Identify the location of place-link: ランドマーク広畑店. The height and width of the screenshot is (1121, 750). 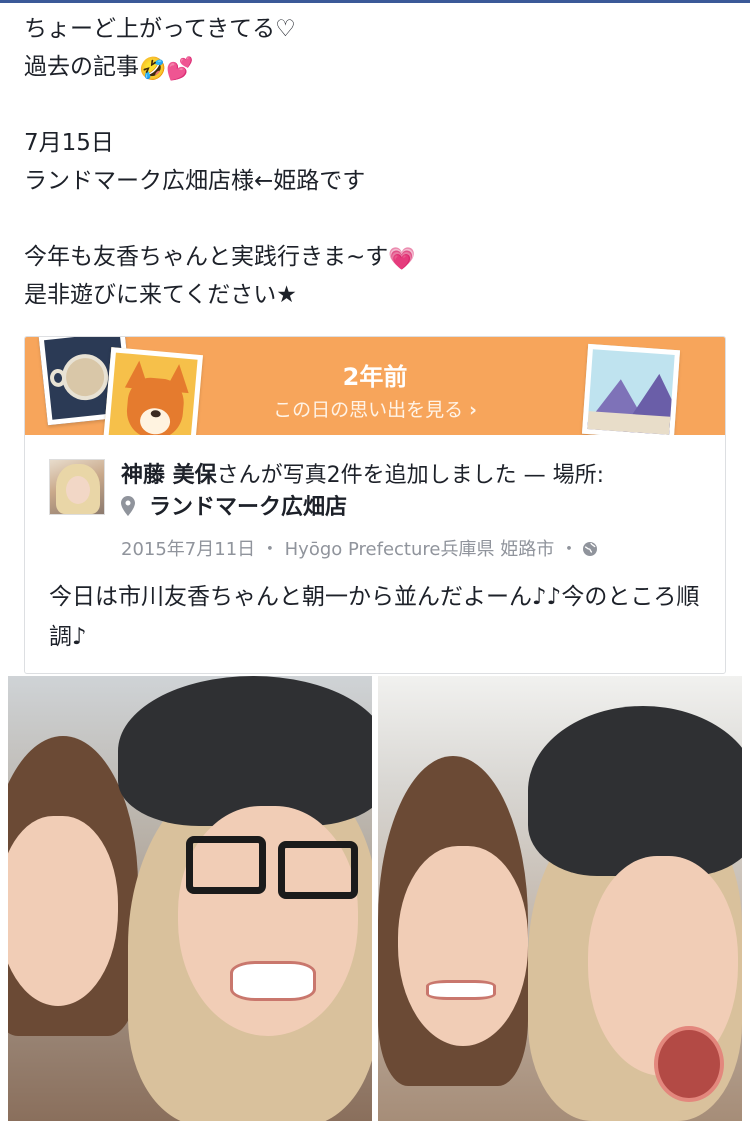
(234, 508).